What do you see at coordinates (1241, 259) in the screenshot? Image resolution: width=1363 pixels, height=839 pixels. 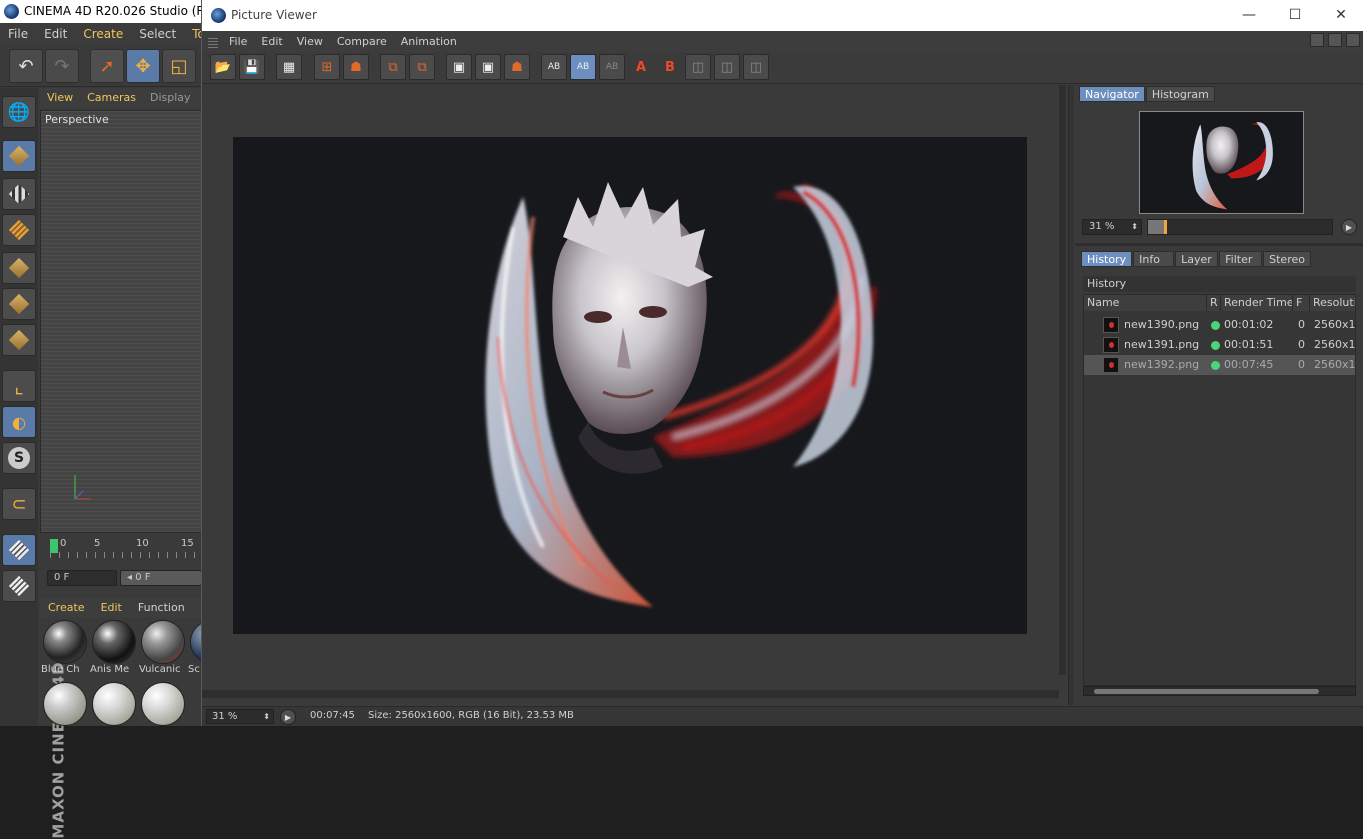 I see `tab-filter: Filter` at bounding box center [1241, 259].